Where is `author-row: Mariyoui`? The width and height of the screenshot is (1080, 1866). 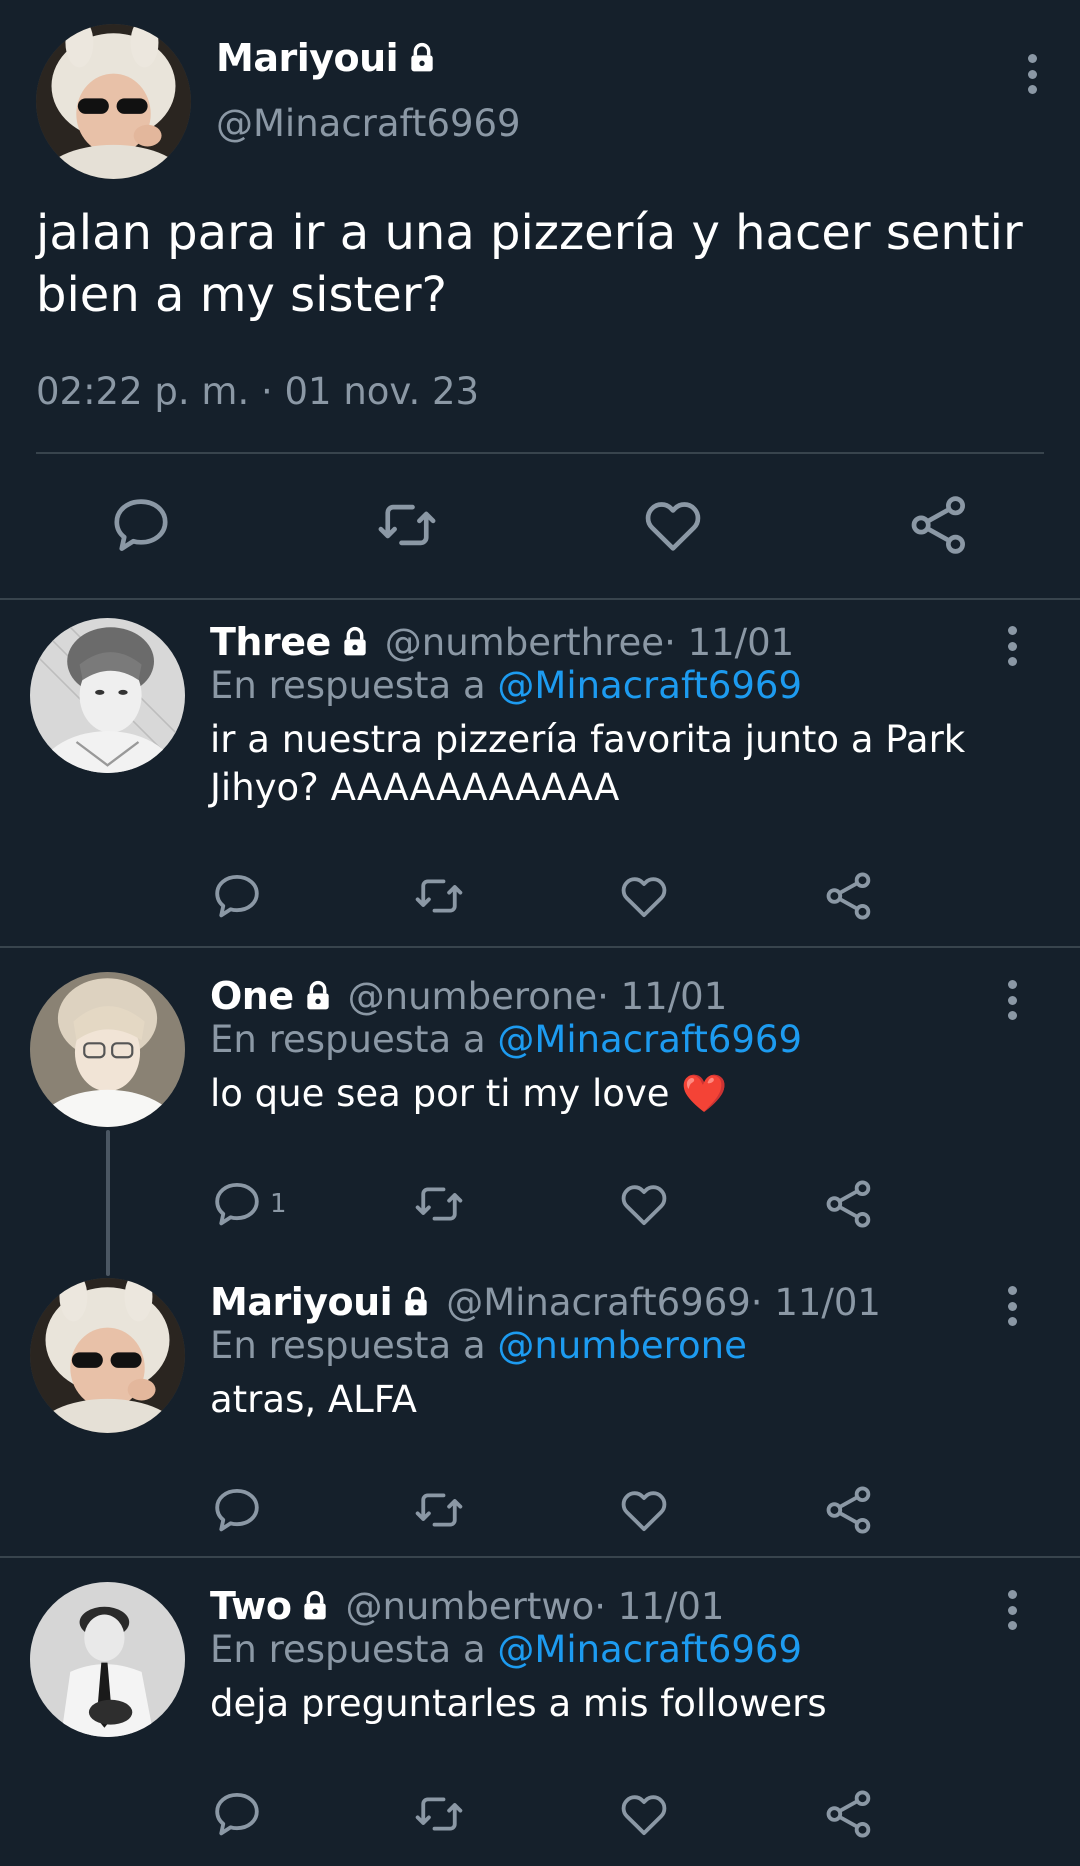
author-row: Mariyoui is located at coordinates (327, 58).